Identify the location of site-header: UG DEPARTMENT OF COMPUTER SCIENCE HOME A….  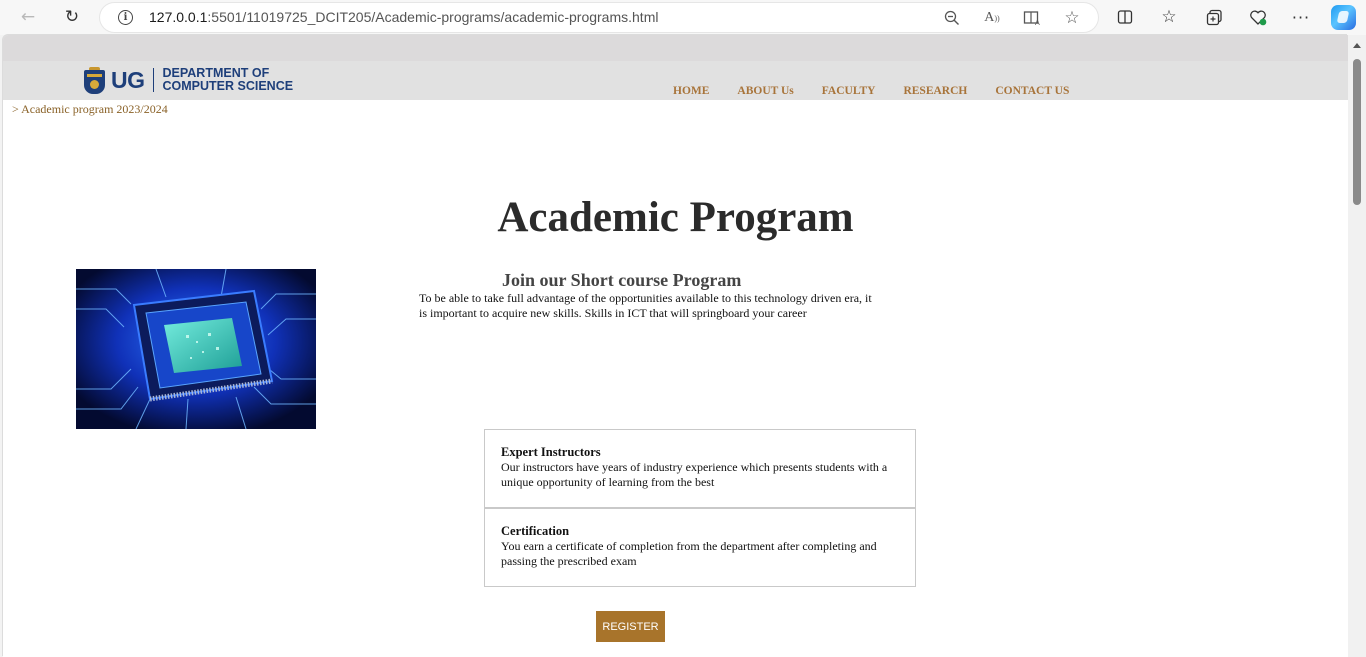
(675, 67).